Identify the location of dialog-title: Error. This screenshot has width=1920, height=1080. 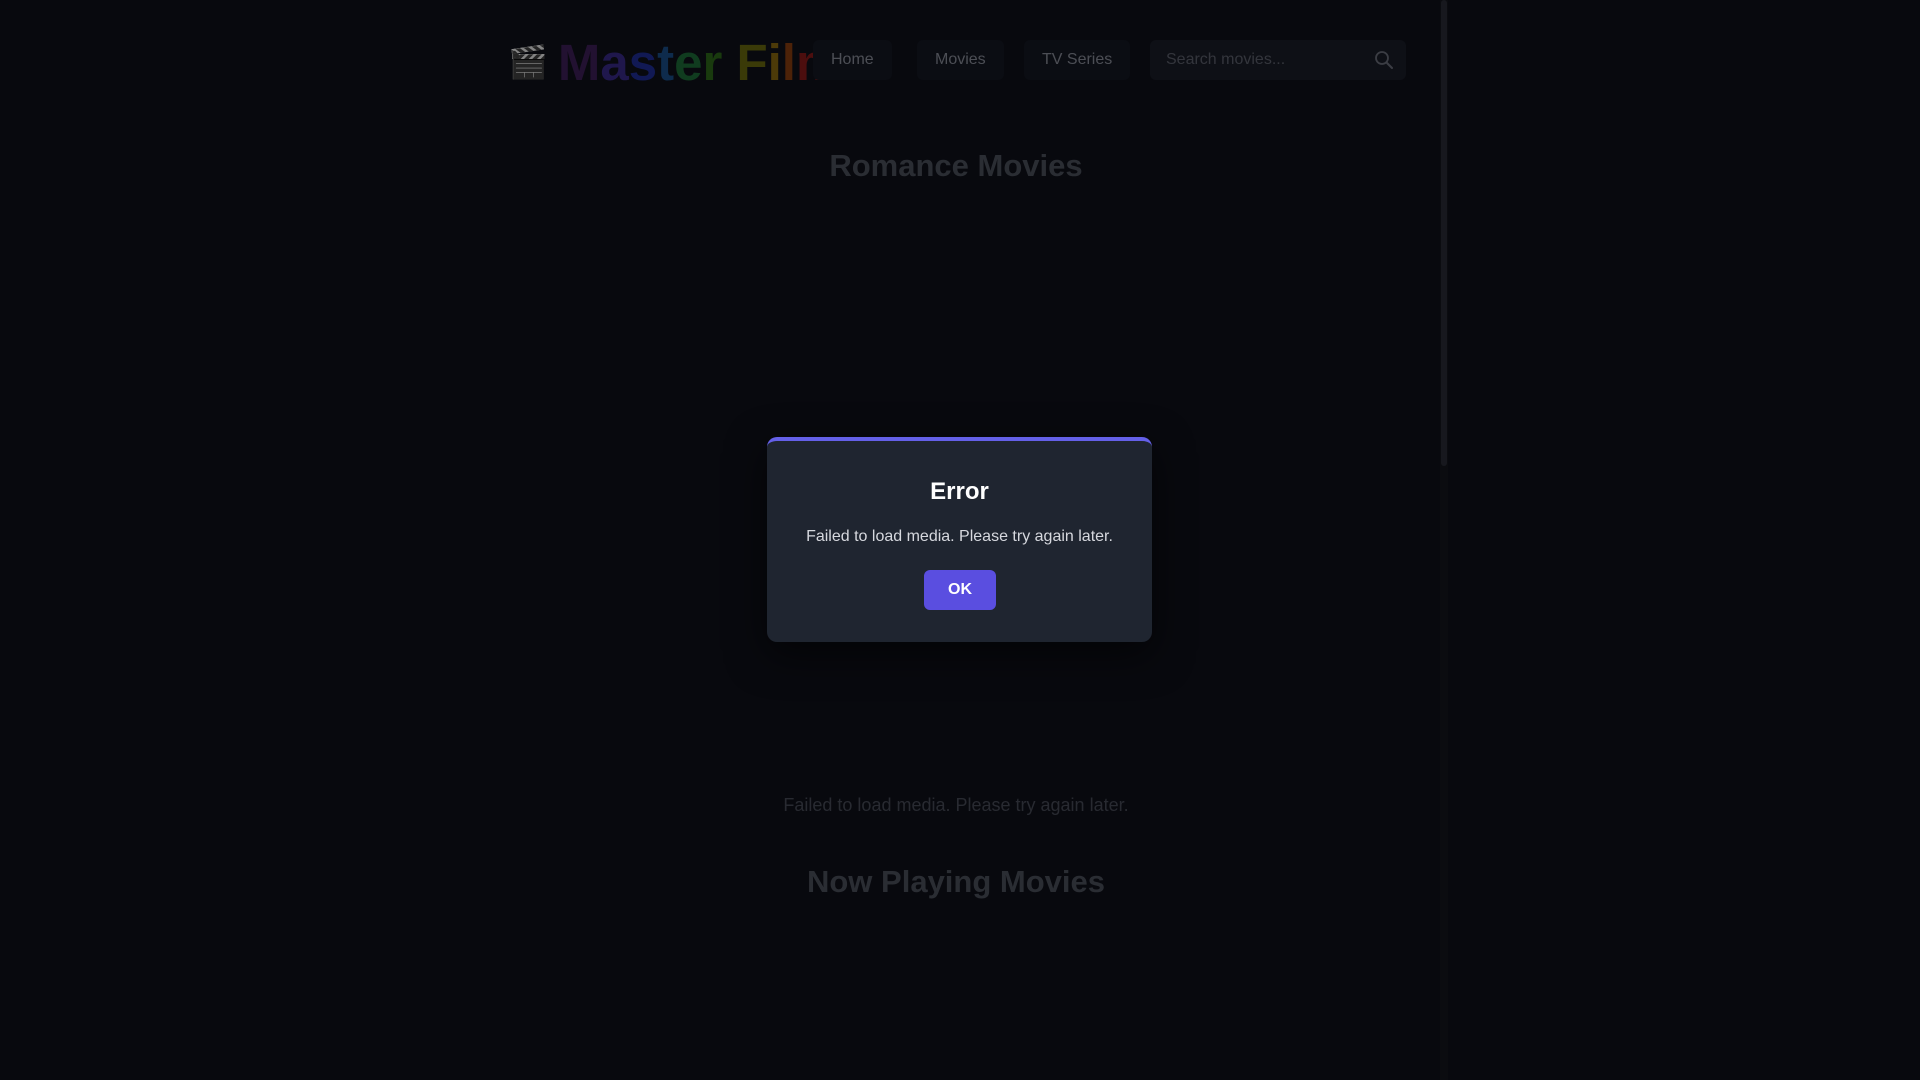
(959, 491).